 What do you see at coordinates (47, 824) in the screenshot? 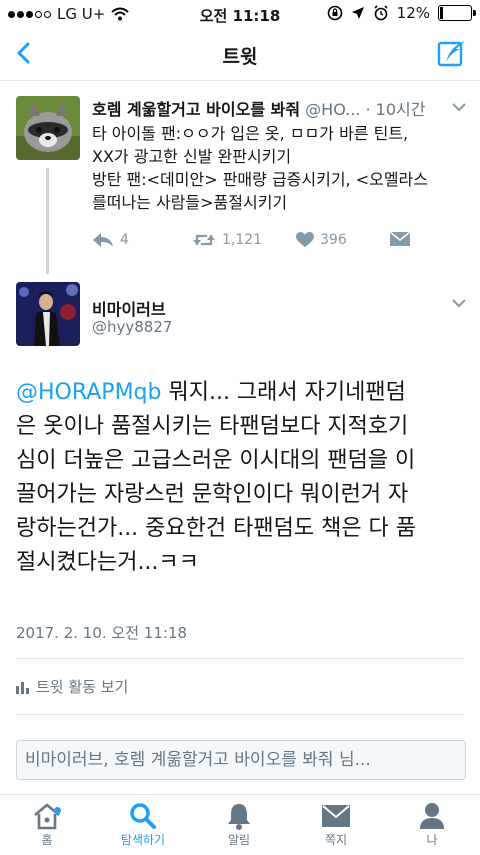
I see `tab-home: 홈` at bounding box center [47, 824].